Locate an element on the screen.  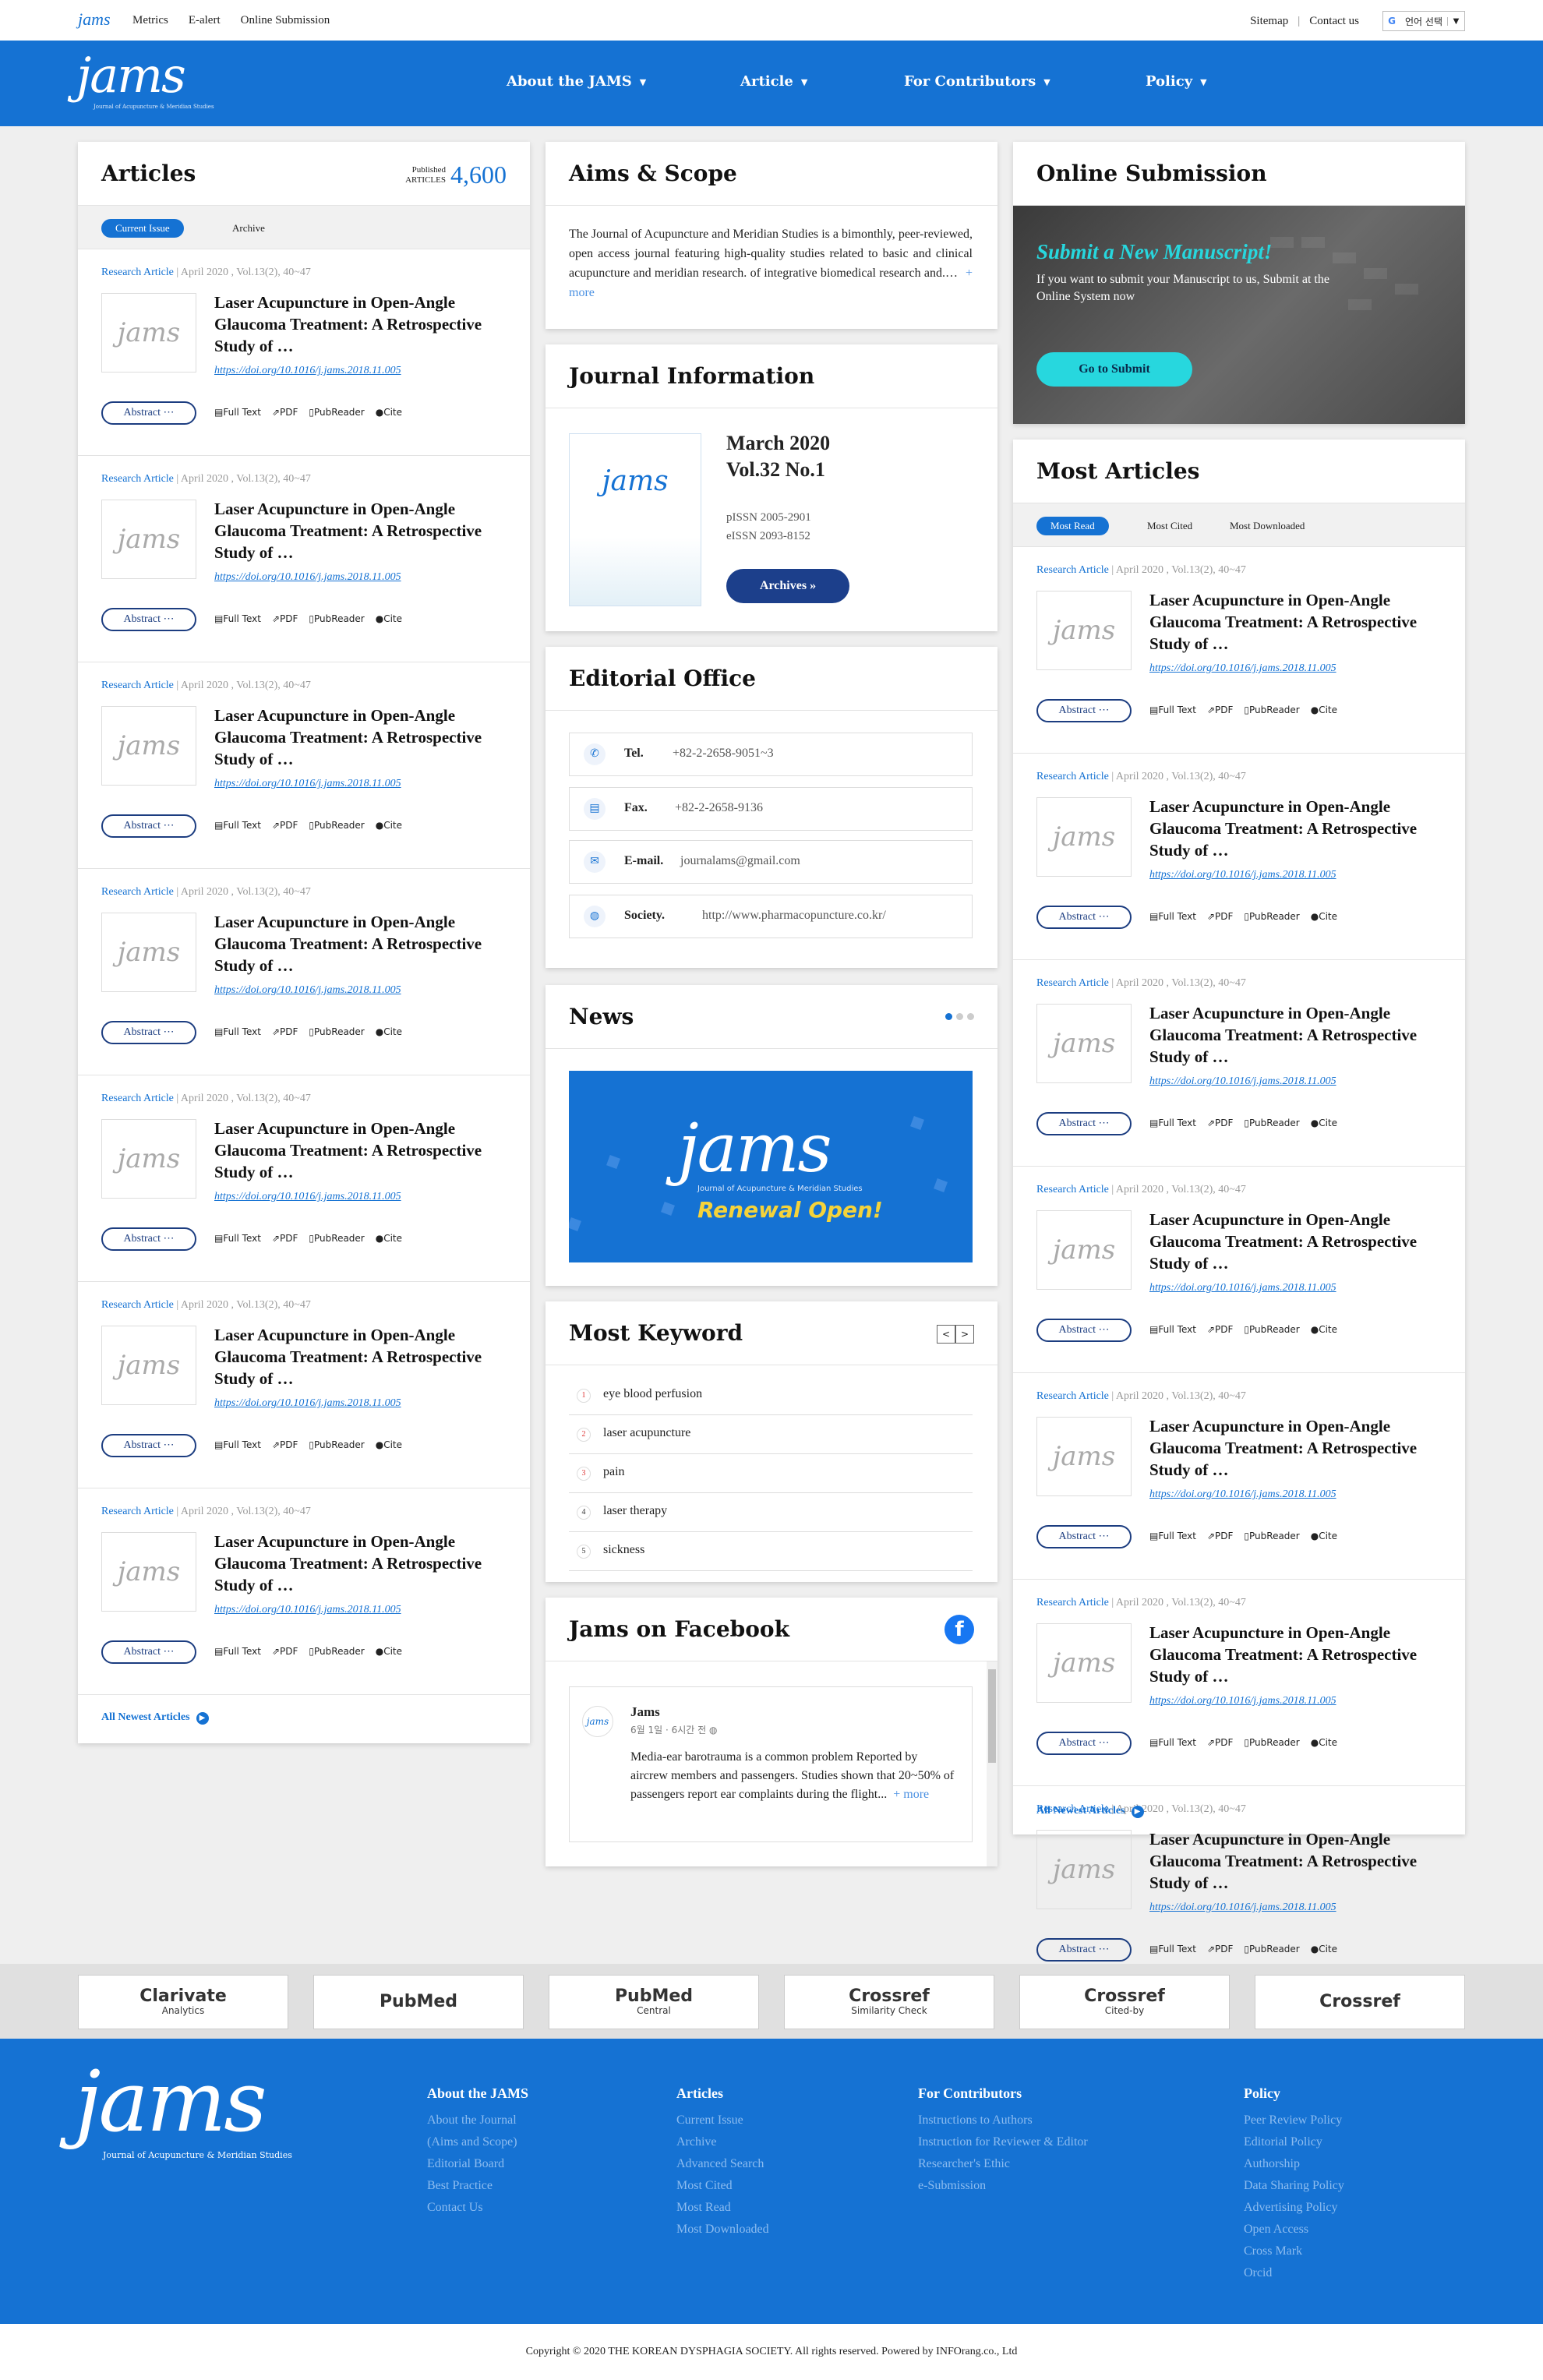
footer-link: Open Access is located at coordinates (1294, 2230).